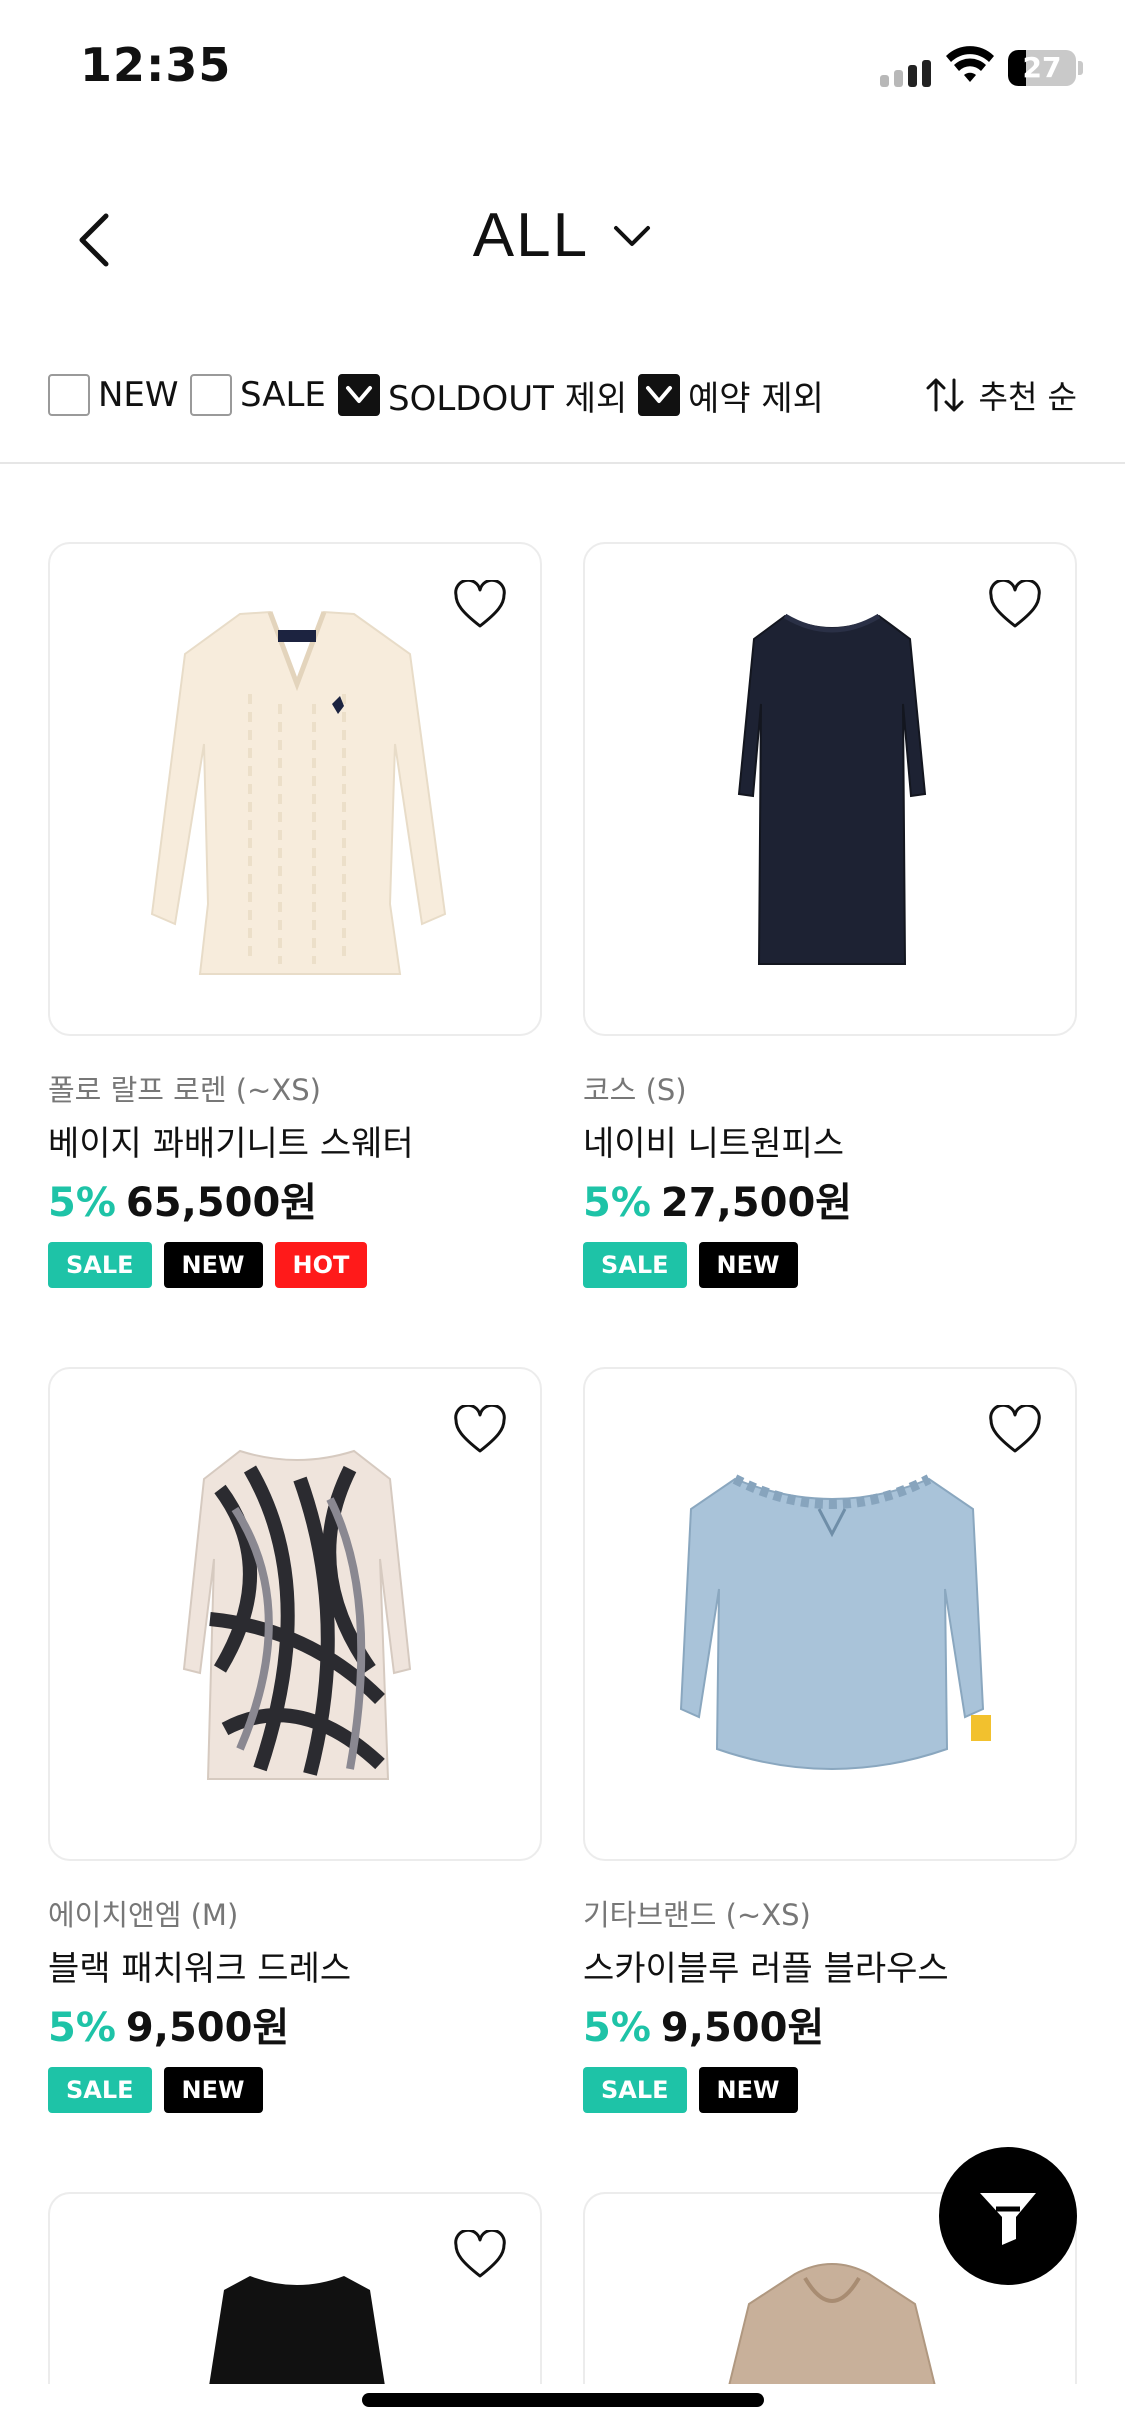 The width and height of the screenshot is (1125, 2436). Describe the element at coordinates (531, 235) in the screenshot. I see `page-title: ALL` at that location.